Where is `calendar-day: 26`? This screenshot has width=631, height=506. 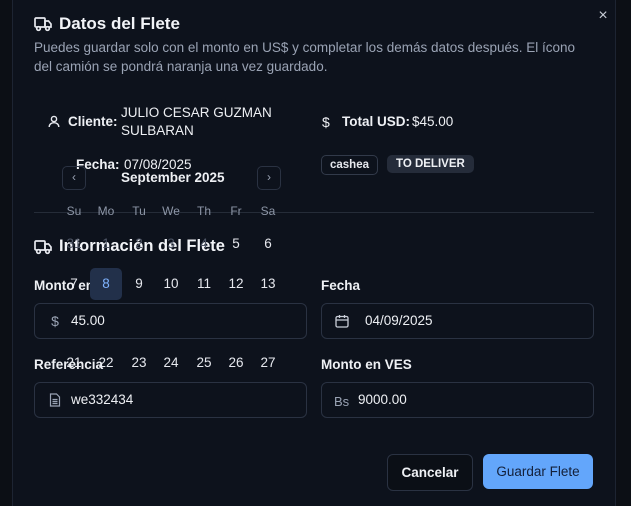
calendar-day: 26 is located at coordinates (236, 363).